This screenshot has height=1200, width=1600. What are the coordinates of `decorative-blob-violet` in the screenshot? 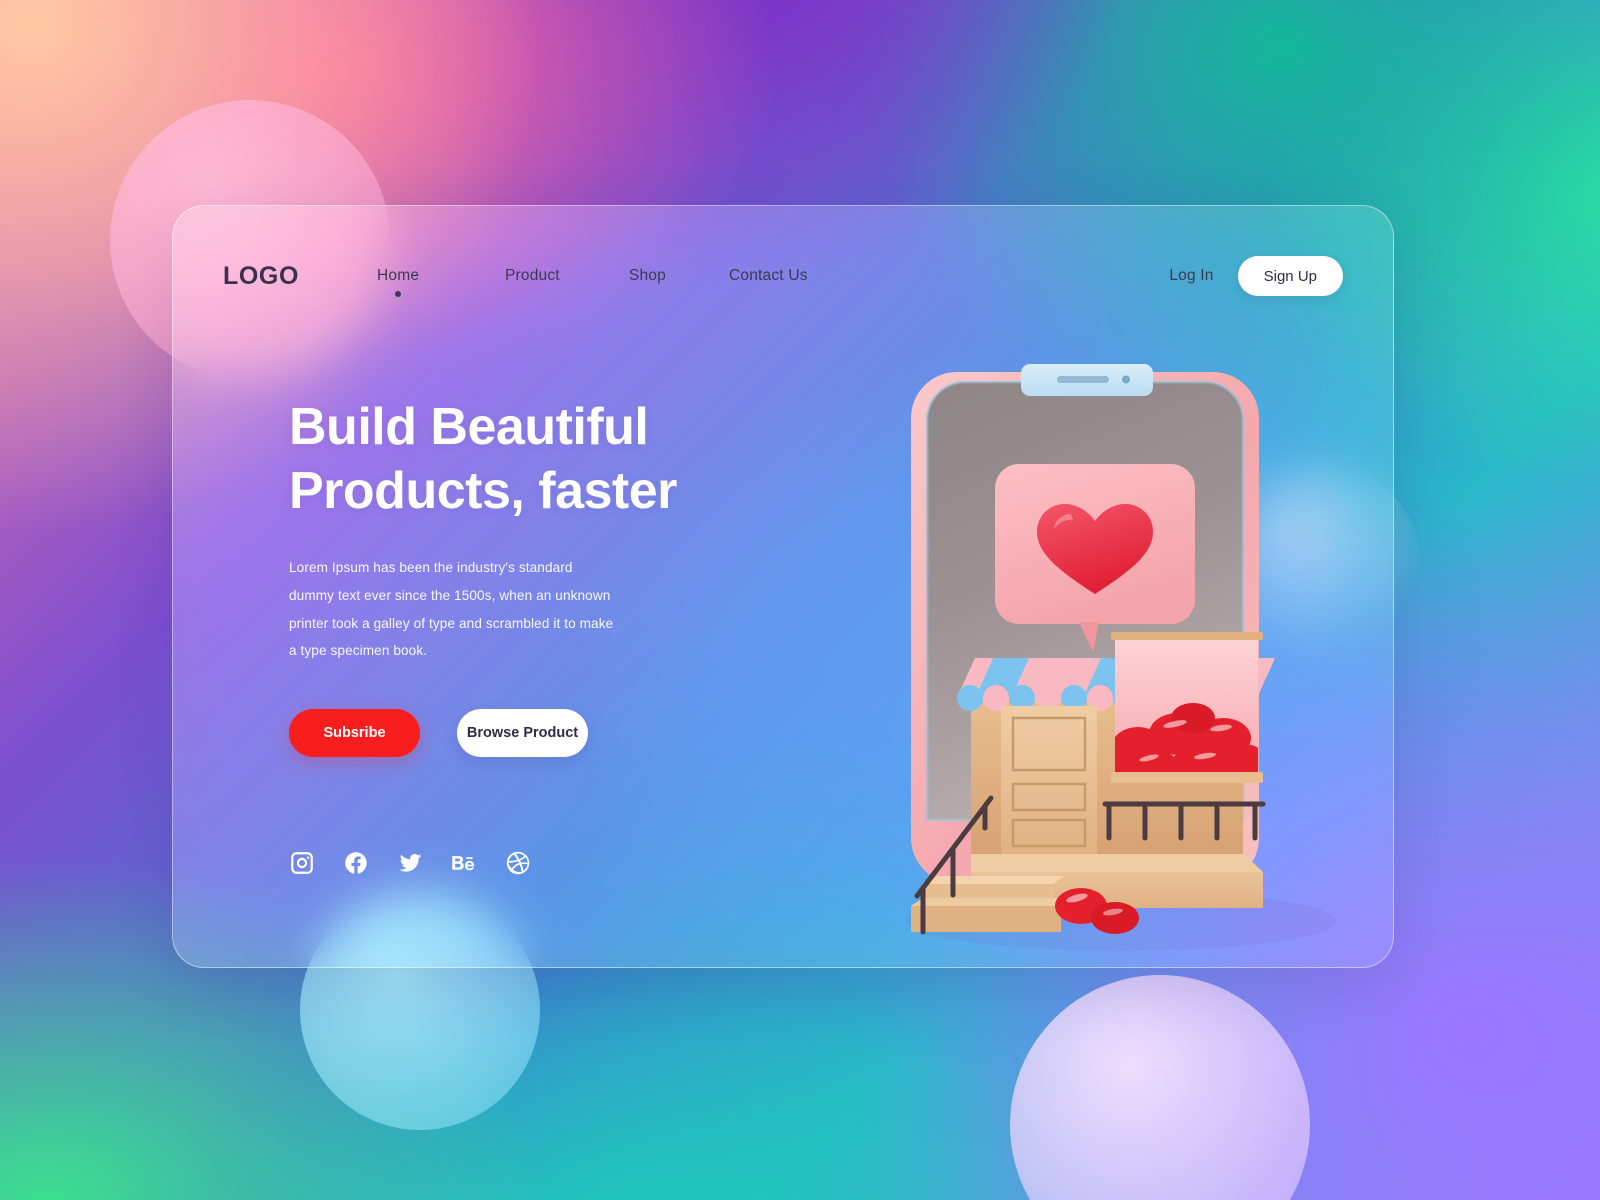 It's located at (1160, 1087).